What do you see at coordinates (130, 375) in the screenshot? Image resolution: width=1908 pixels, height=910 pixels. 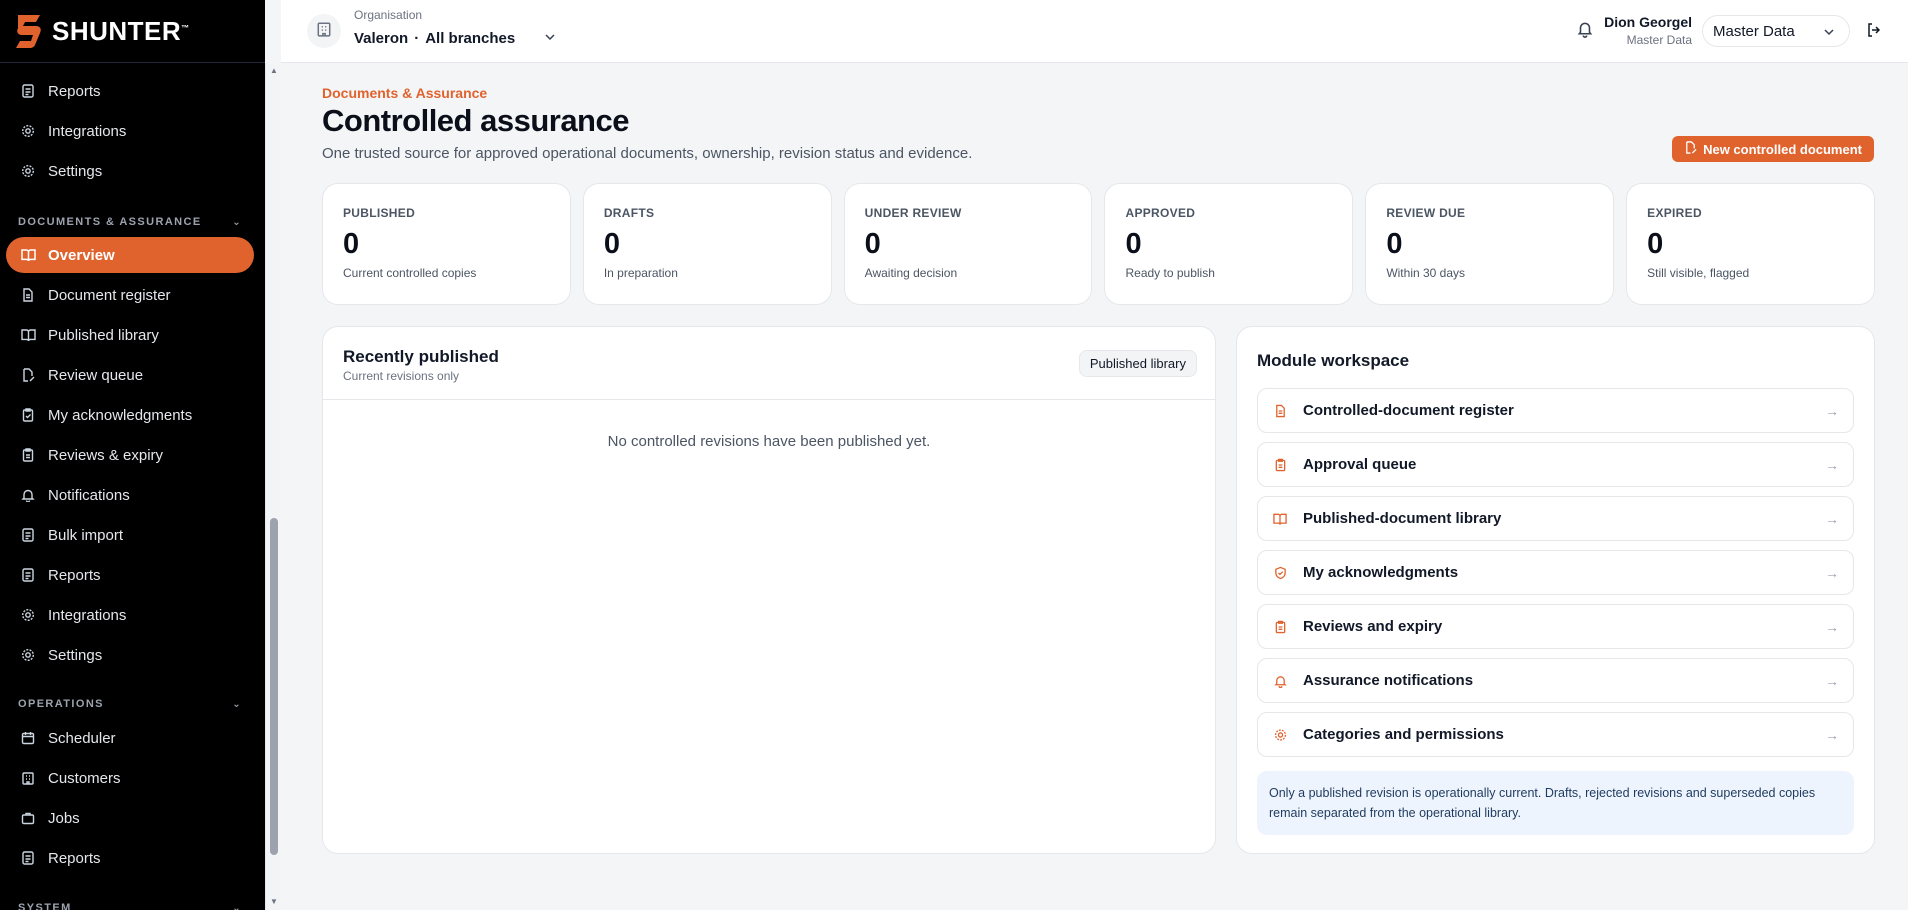 I see `sidebar-item-review-queue: Review queue` at bounding box center [130, 375].